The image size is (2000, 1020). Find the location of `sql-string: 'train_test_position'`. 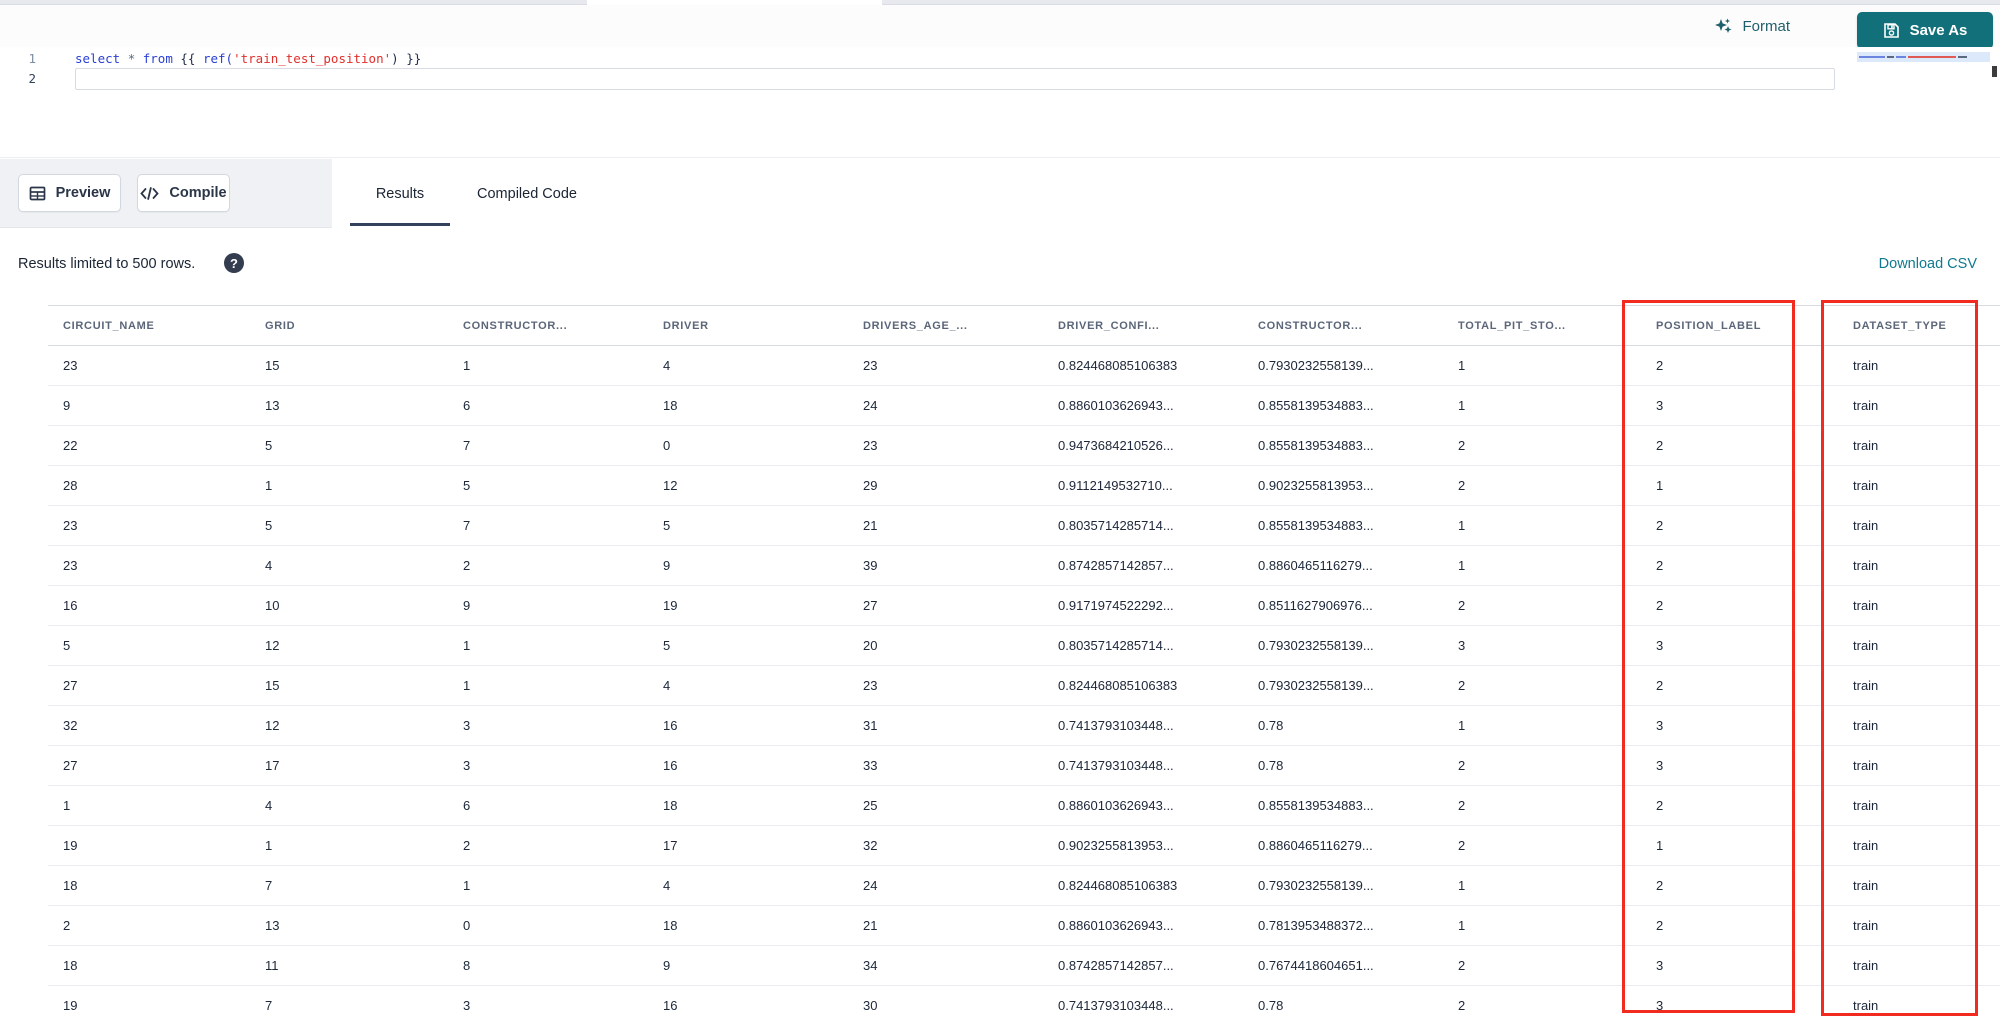

sql-string: 'train_test_position' is located at coordinates (312, 58).